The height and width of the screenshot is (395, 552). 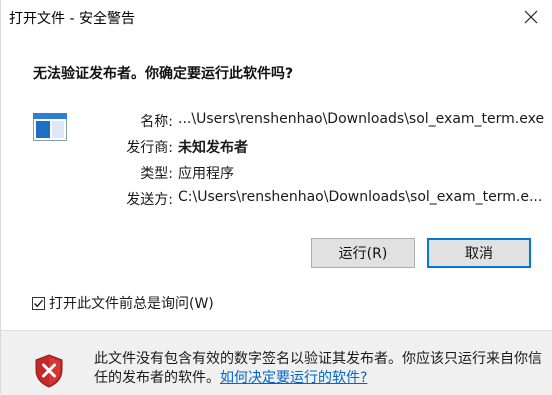 I want to click on close-button, so click(x=530, y=17).